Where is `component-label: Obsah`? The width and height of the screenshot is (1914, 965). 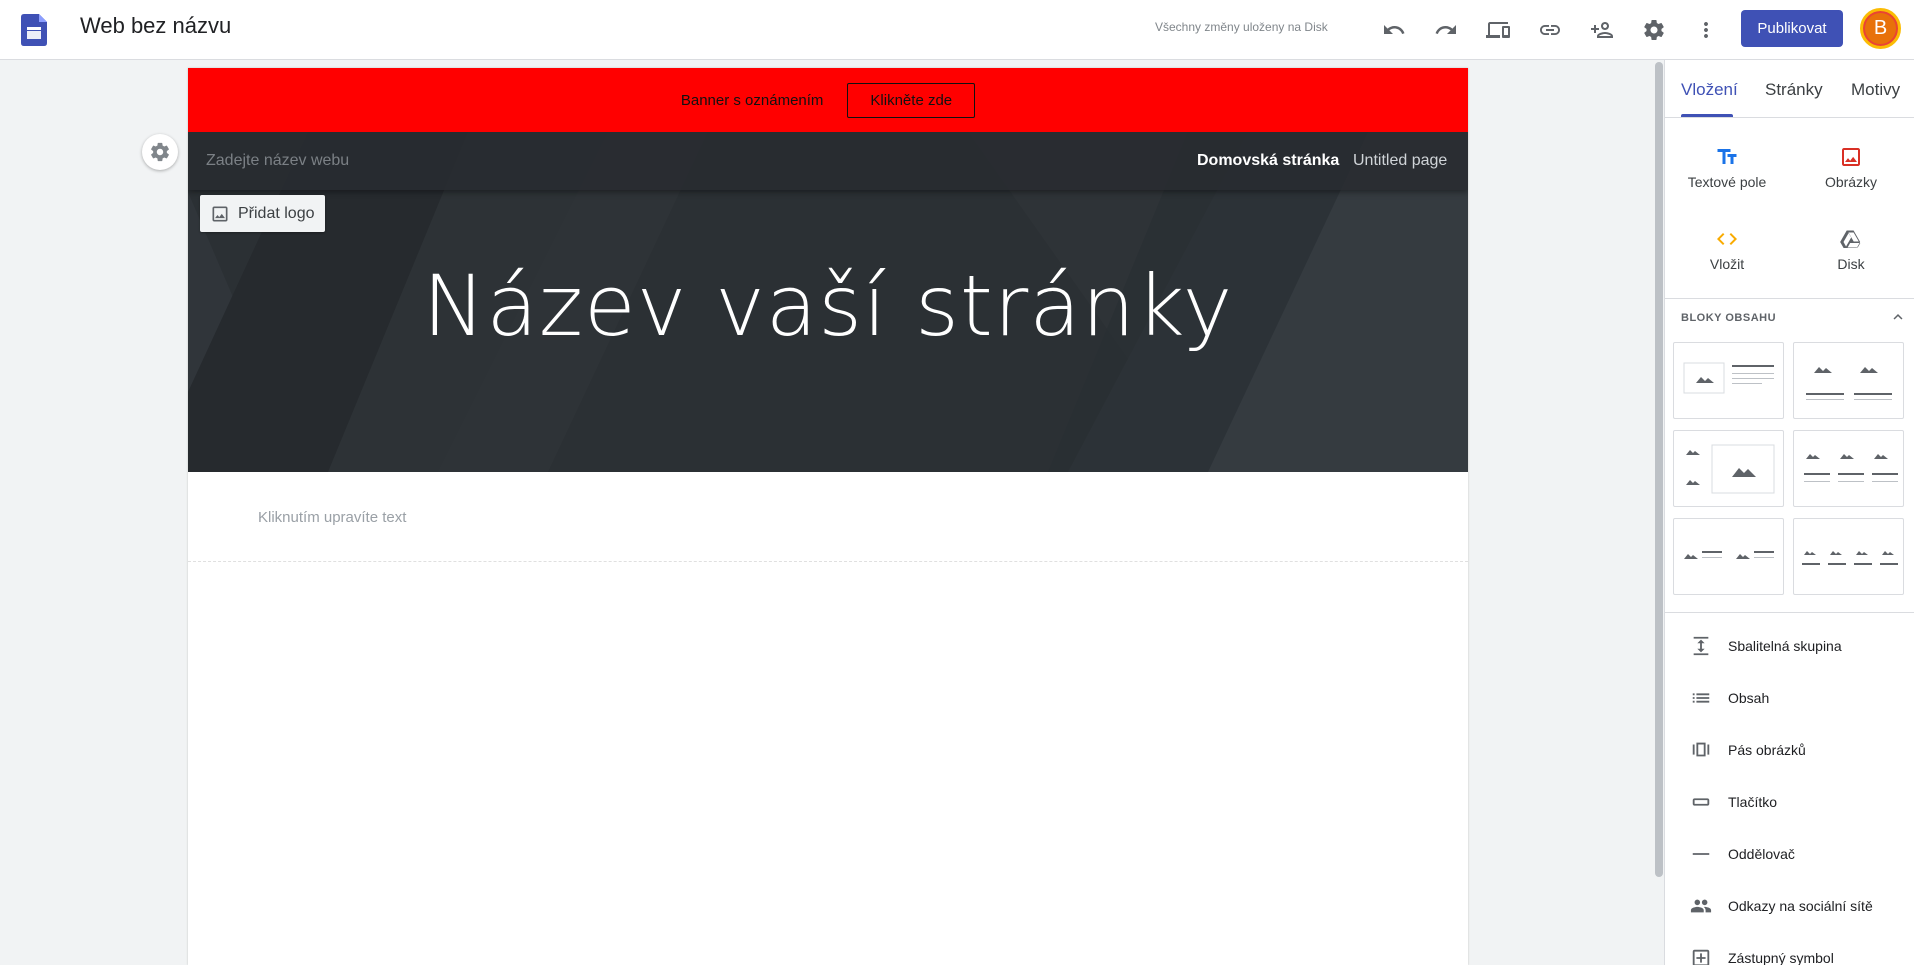
component-label: Obsah is located at coordinates (1749, 698).